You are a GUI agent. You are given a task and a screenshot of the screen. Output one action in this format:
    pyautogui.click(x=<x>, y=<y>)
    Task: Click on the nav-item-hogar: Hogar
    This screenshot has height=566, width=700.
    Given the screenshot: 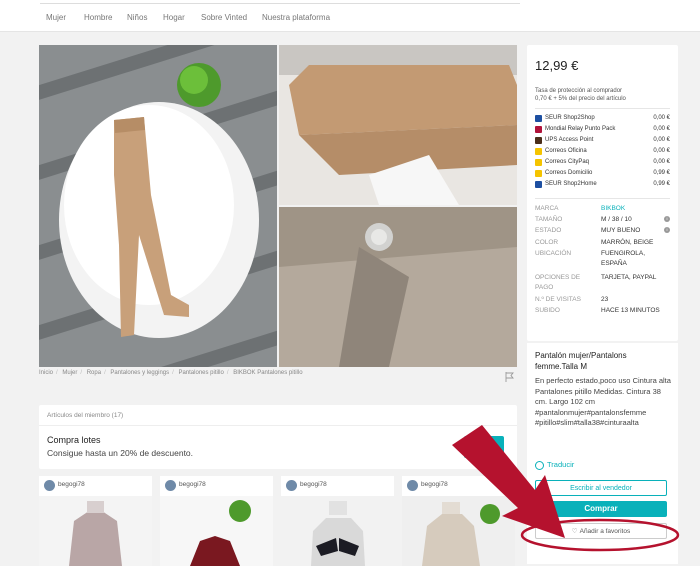 What is the action you would take?
    pyautogui.click(x=174, y=17)
    